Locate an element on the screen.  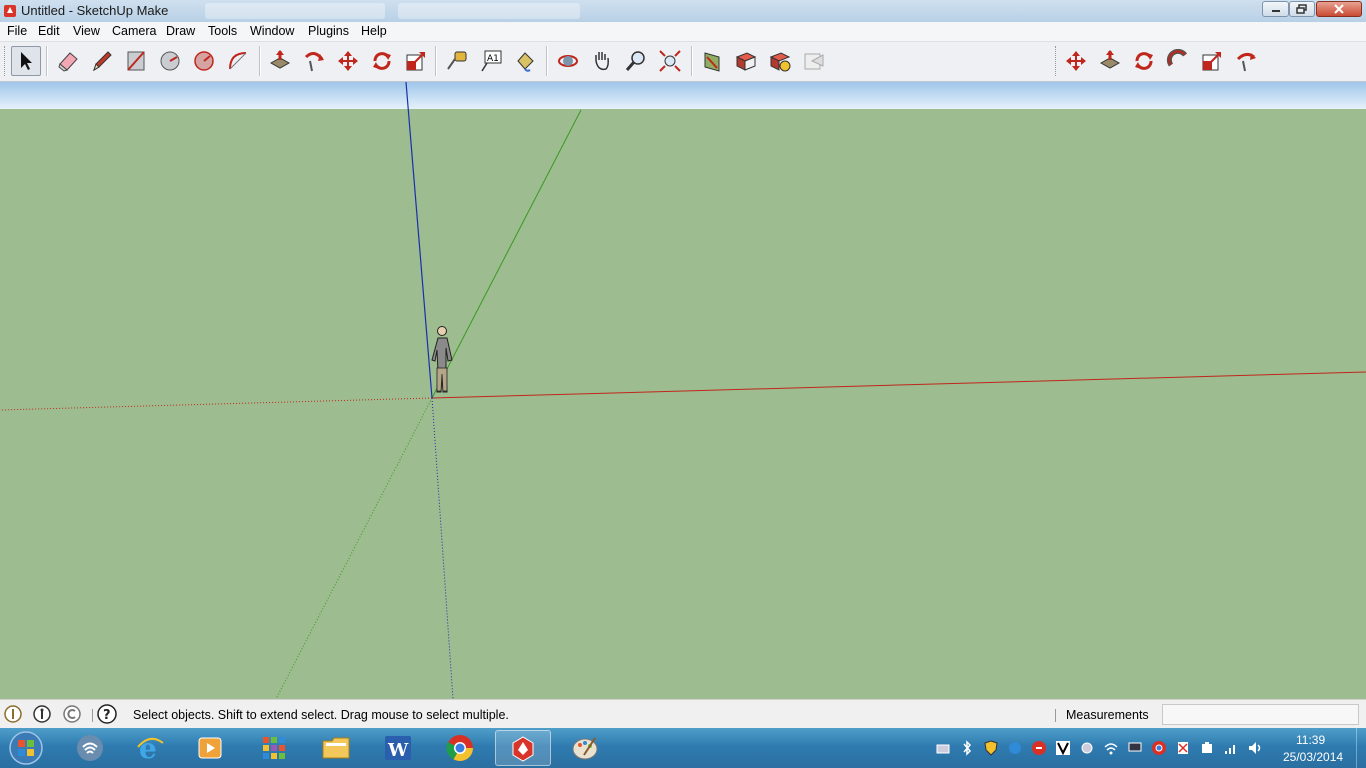
show-desktop-button is located at coordinates (1361, 748).